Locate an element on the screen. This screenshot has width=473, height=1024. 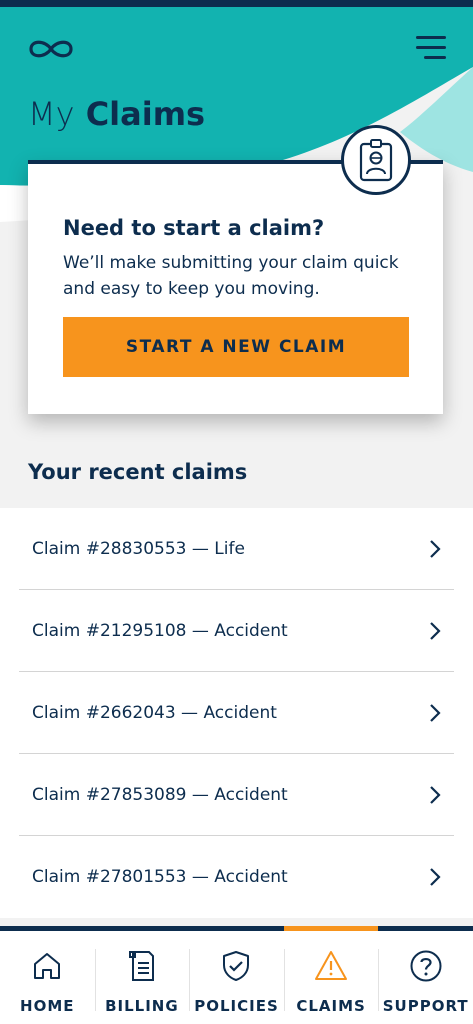
nav-item-support: SUPPORT is located at coordinates (425, 977).